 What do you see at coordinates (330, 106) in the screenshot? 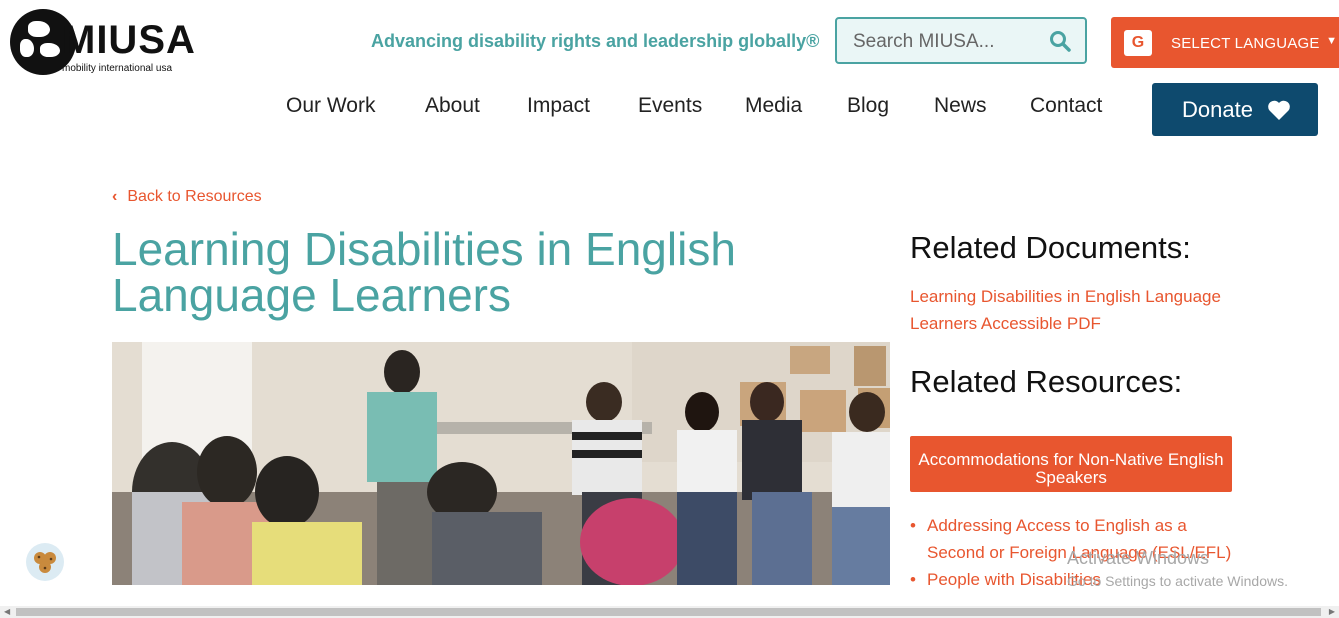
I see `nav-our-work: Our Work` at bounding box center [330, 106].